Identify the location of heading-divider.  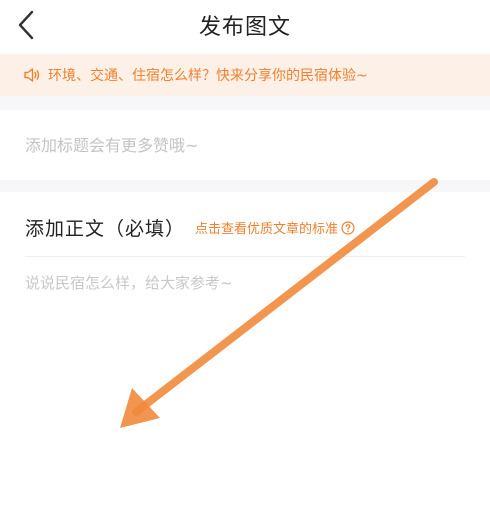
(245, 256).